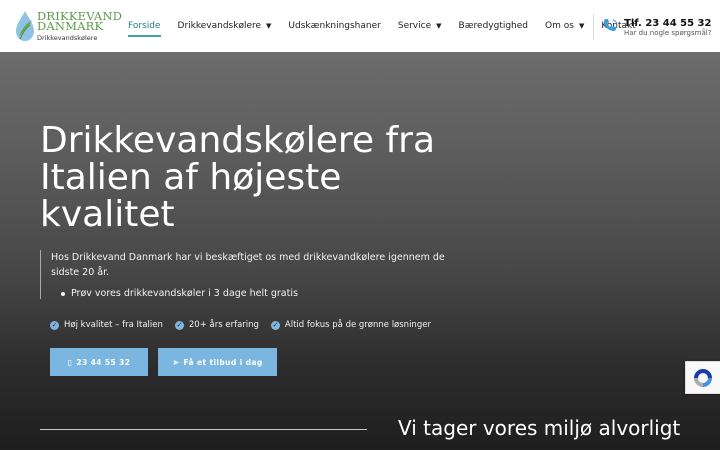  I want to click on nav-item-label: Udskænkningshaner, so click(334, 26).